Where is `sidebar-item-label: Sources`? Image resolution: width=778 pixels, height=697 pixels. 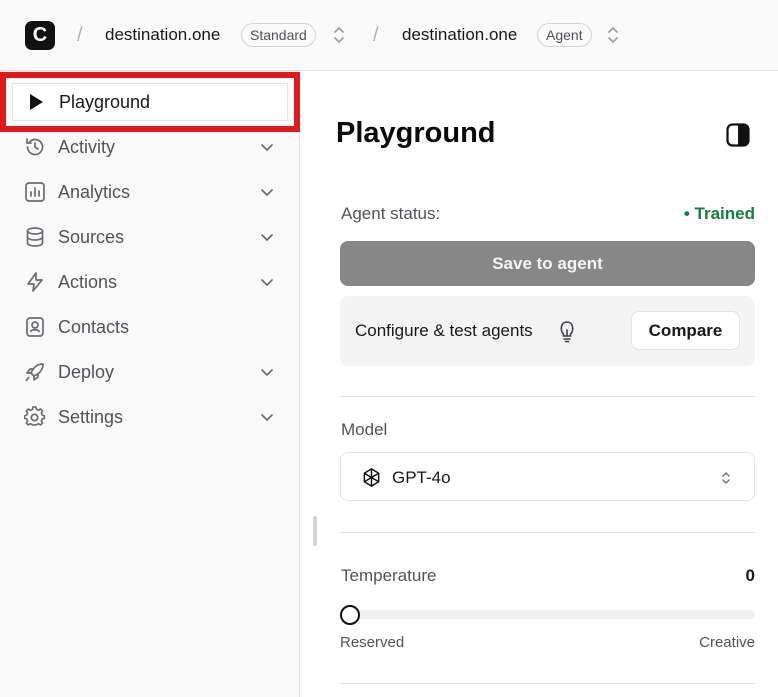
sidebar-item-label: Sources is located at coordinates (91, 236).